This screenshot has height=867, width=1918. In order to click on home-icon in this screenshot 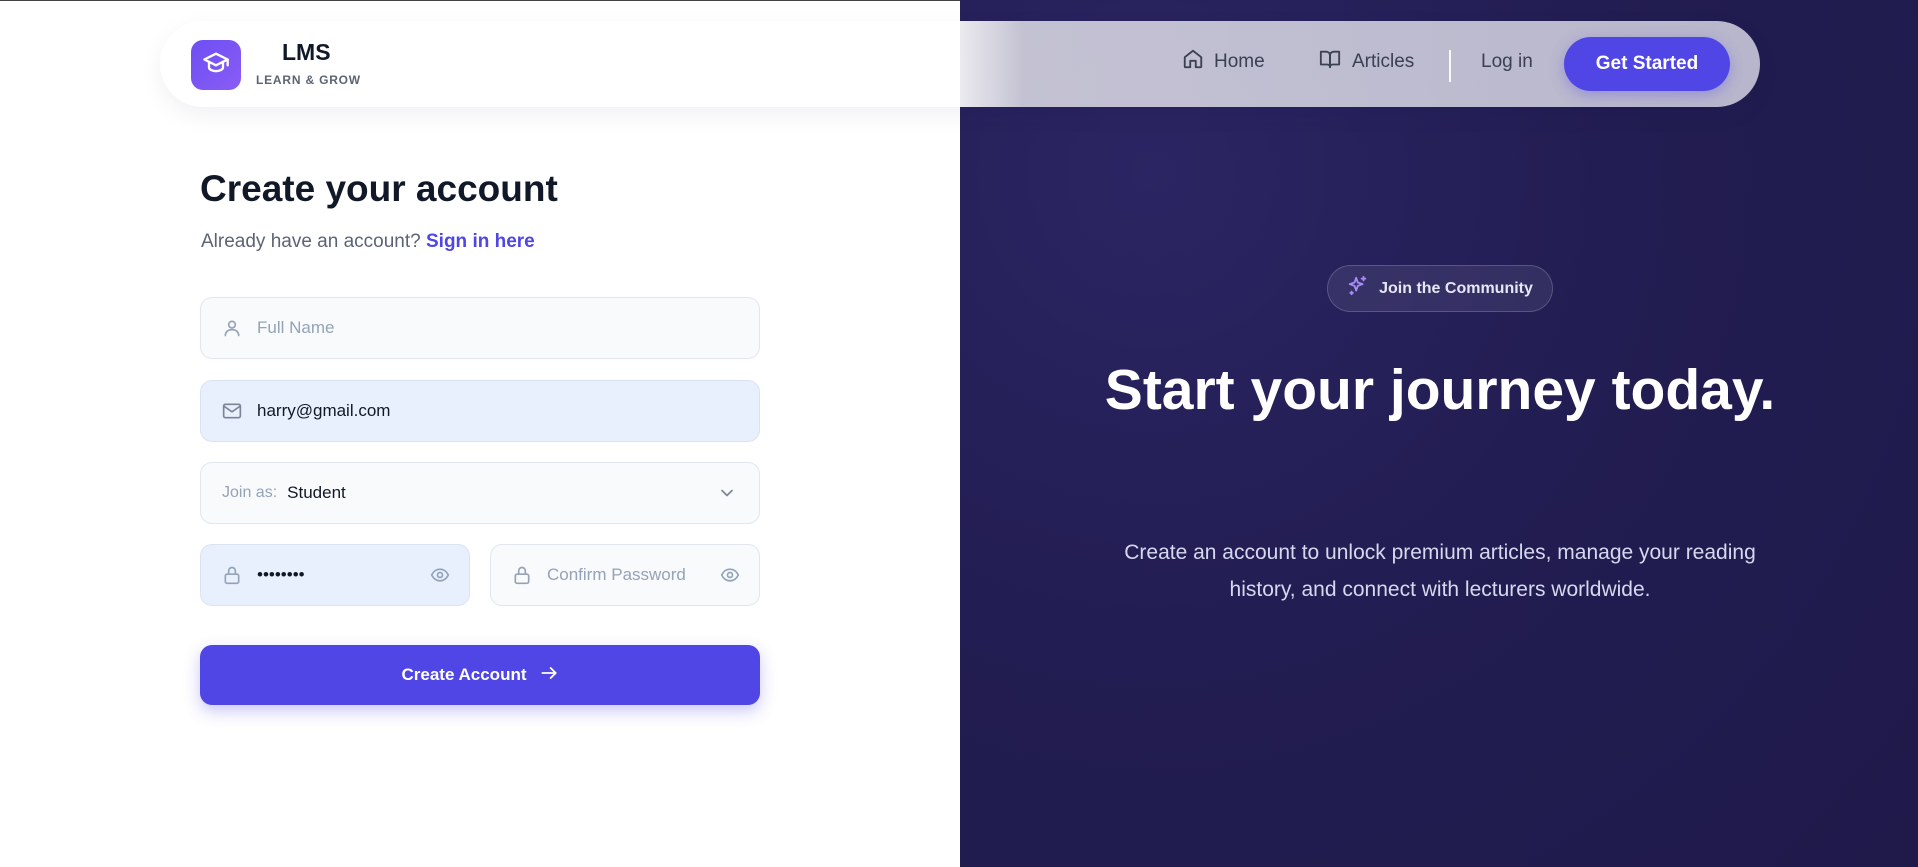, I will do `click(1193, 62)`.